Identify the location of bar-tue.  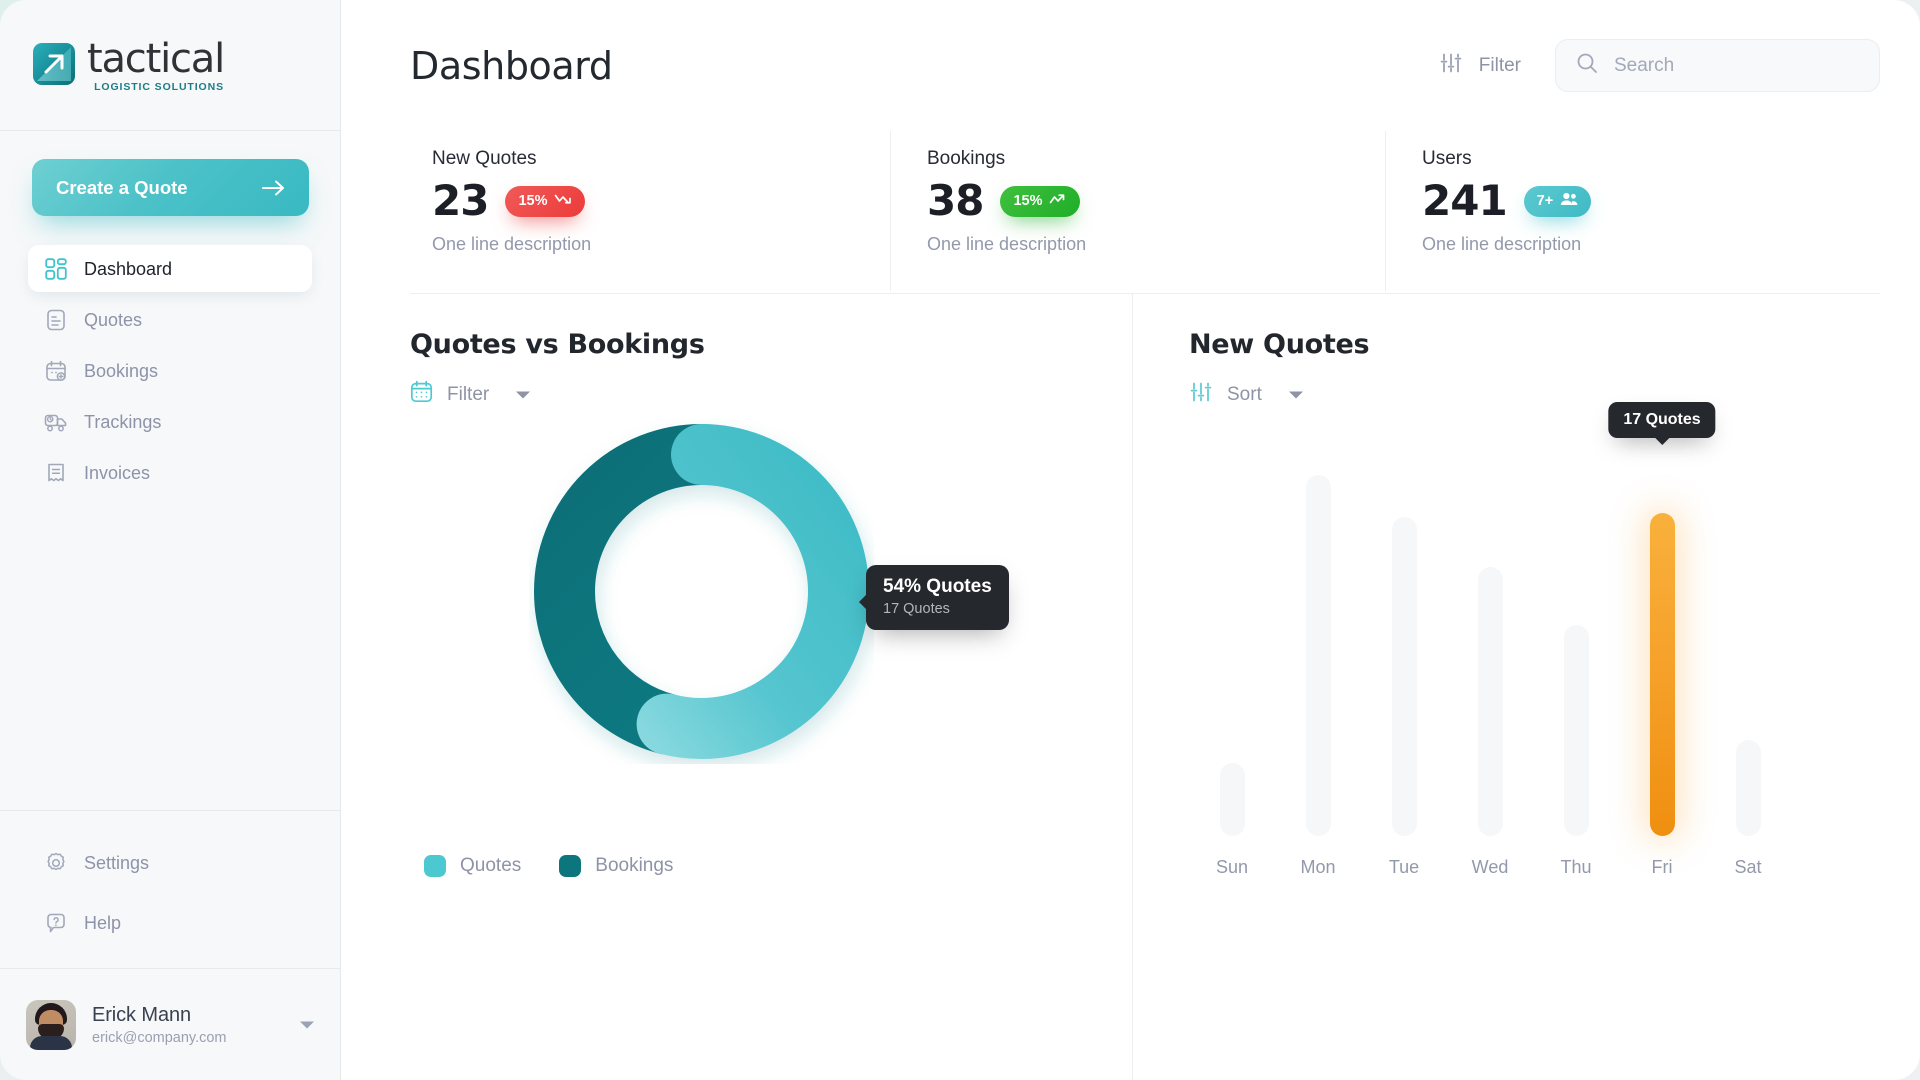
(1404, 676).